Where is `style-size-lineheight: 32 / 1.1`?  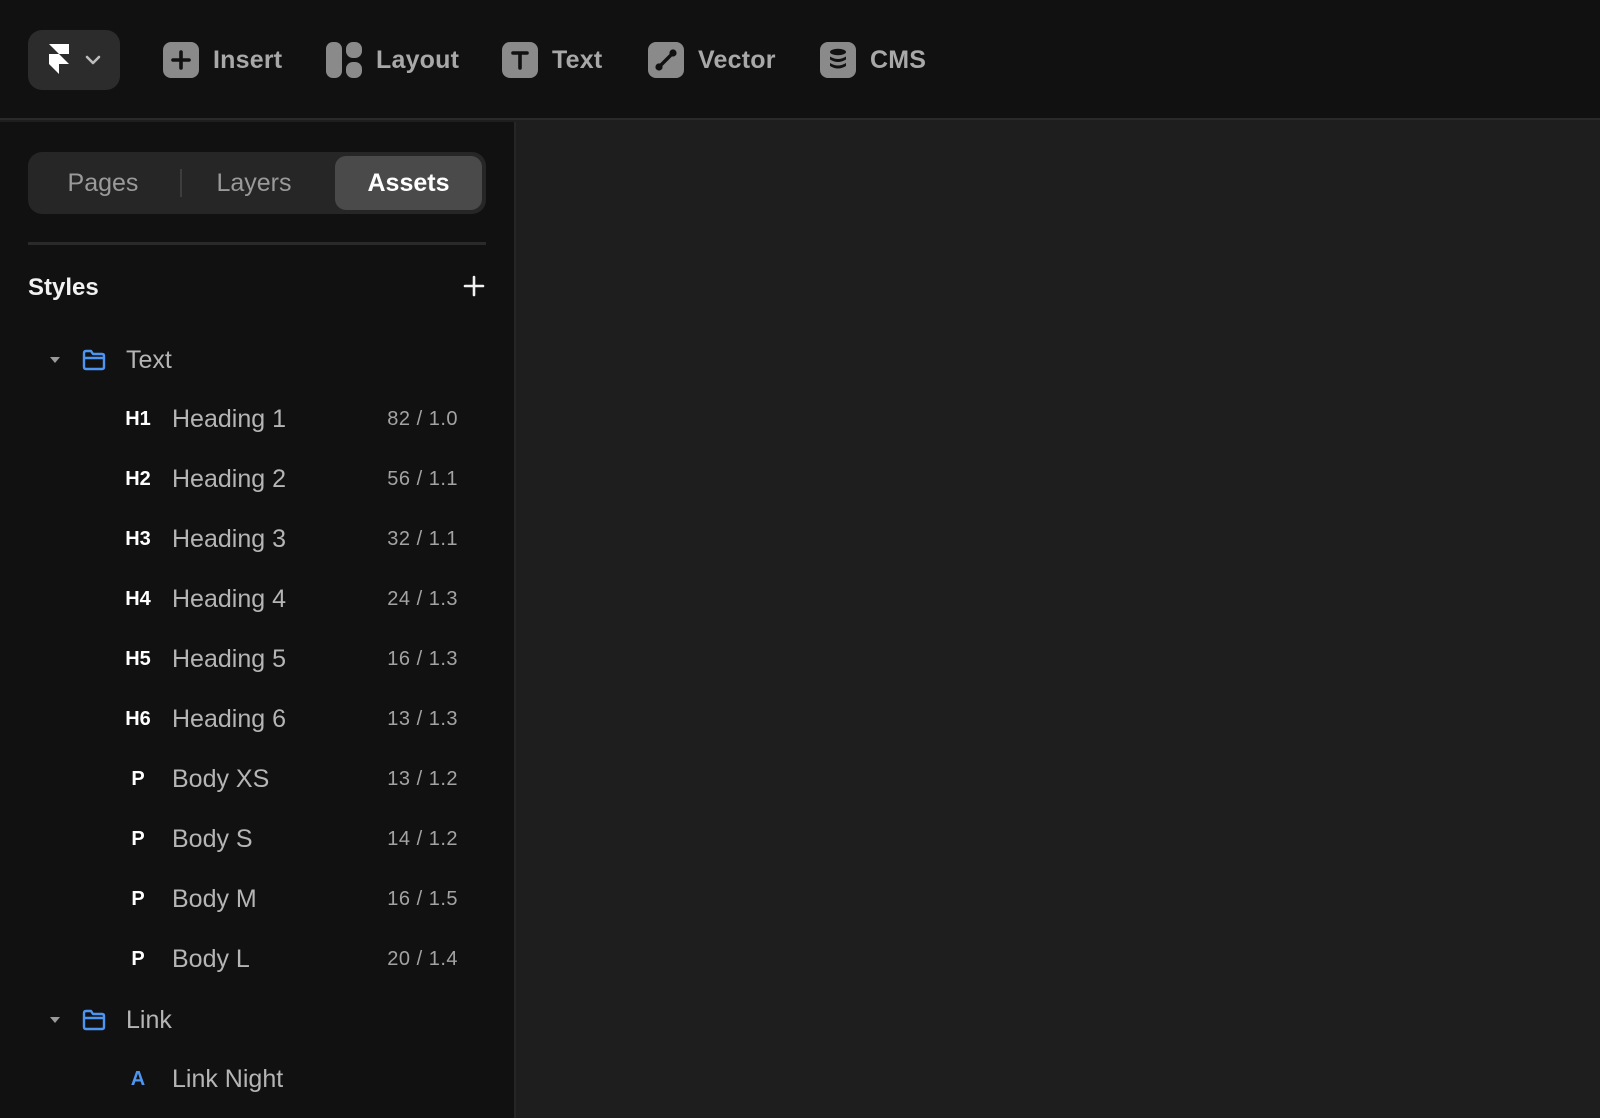
style-size-lineheight: 32 / 1.1 is located at coordinates (422, 538).